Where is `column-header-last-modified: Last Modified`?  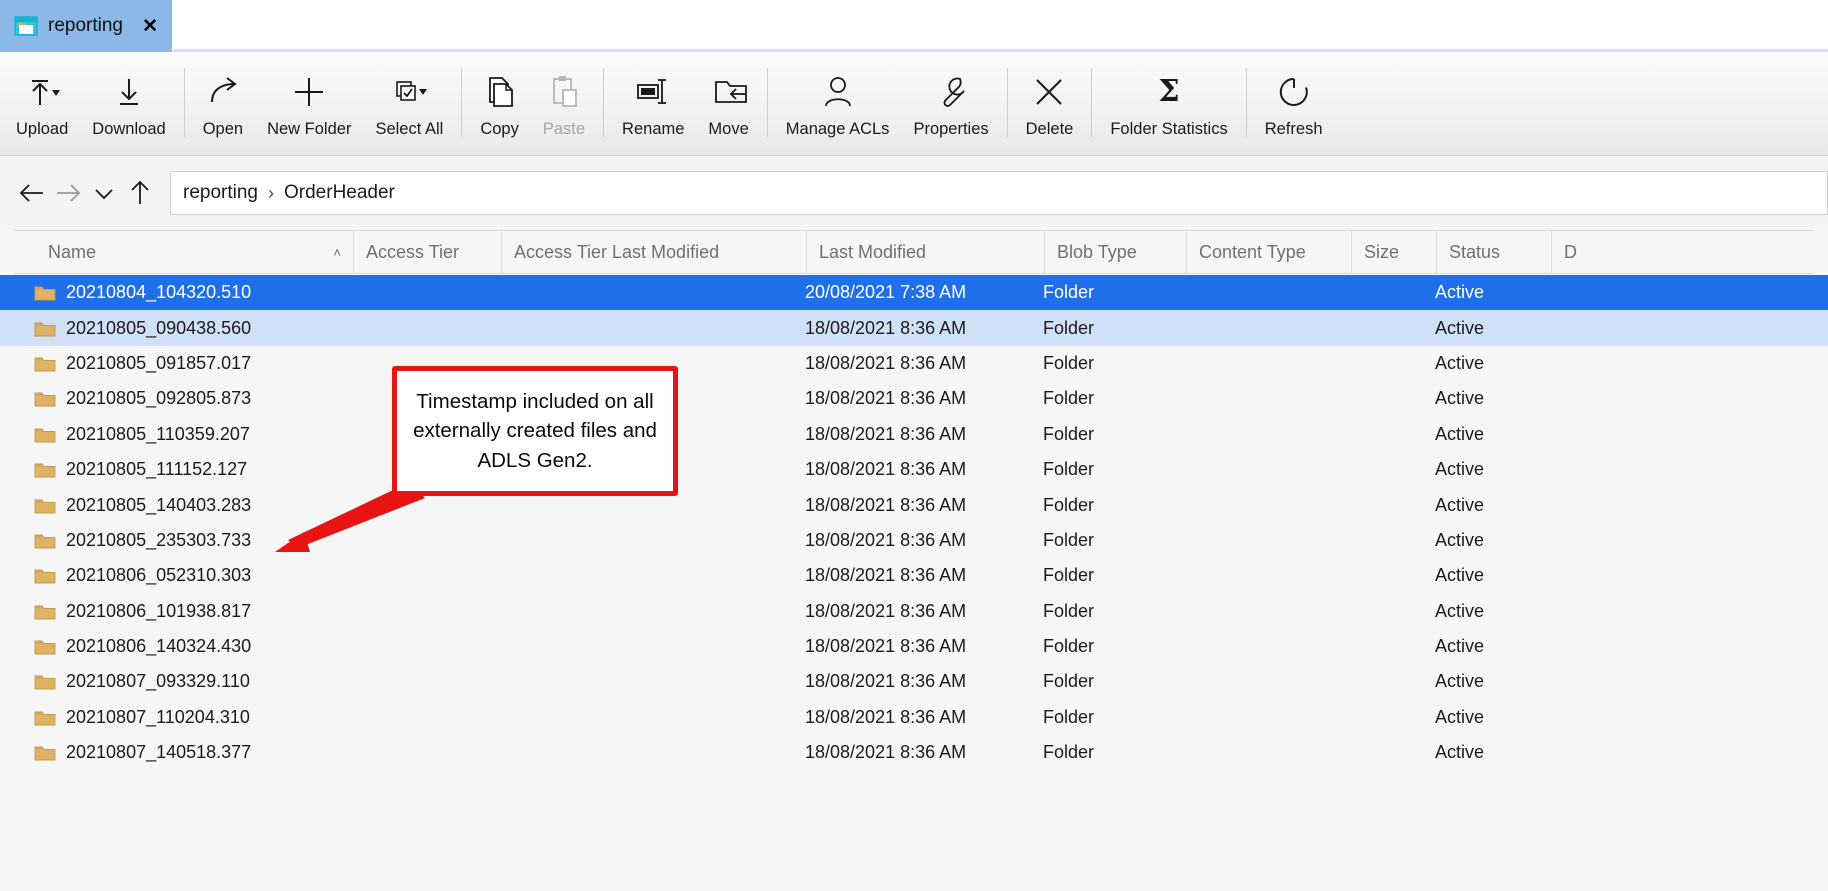
column-header-last-modified: Last Modified is located at coordinates (926, 252).